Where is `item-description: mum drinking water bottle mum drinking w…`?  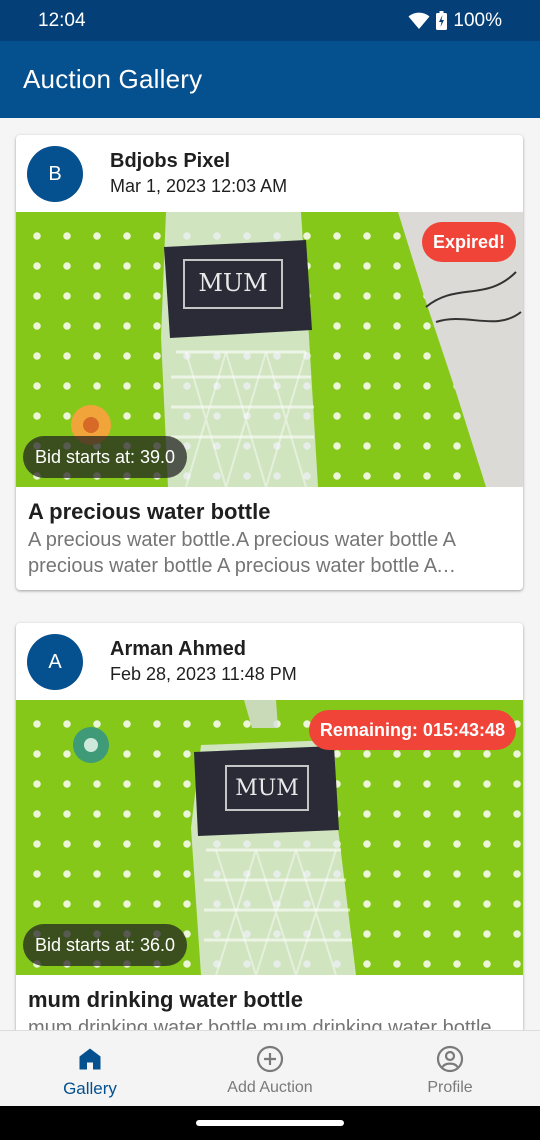 item-description: mum drinking water bottle mum drinking w… is located at coordinates (260, 1023).